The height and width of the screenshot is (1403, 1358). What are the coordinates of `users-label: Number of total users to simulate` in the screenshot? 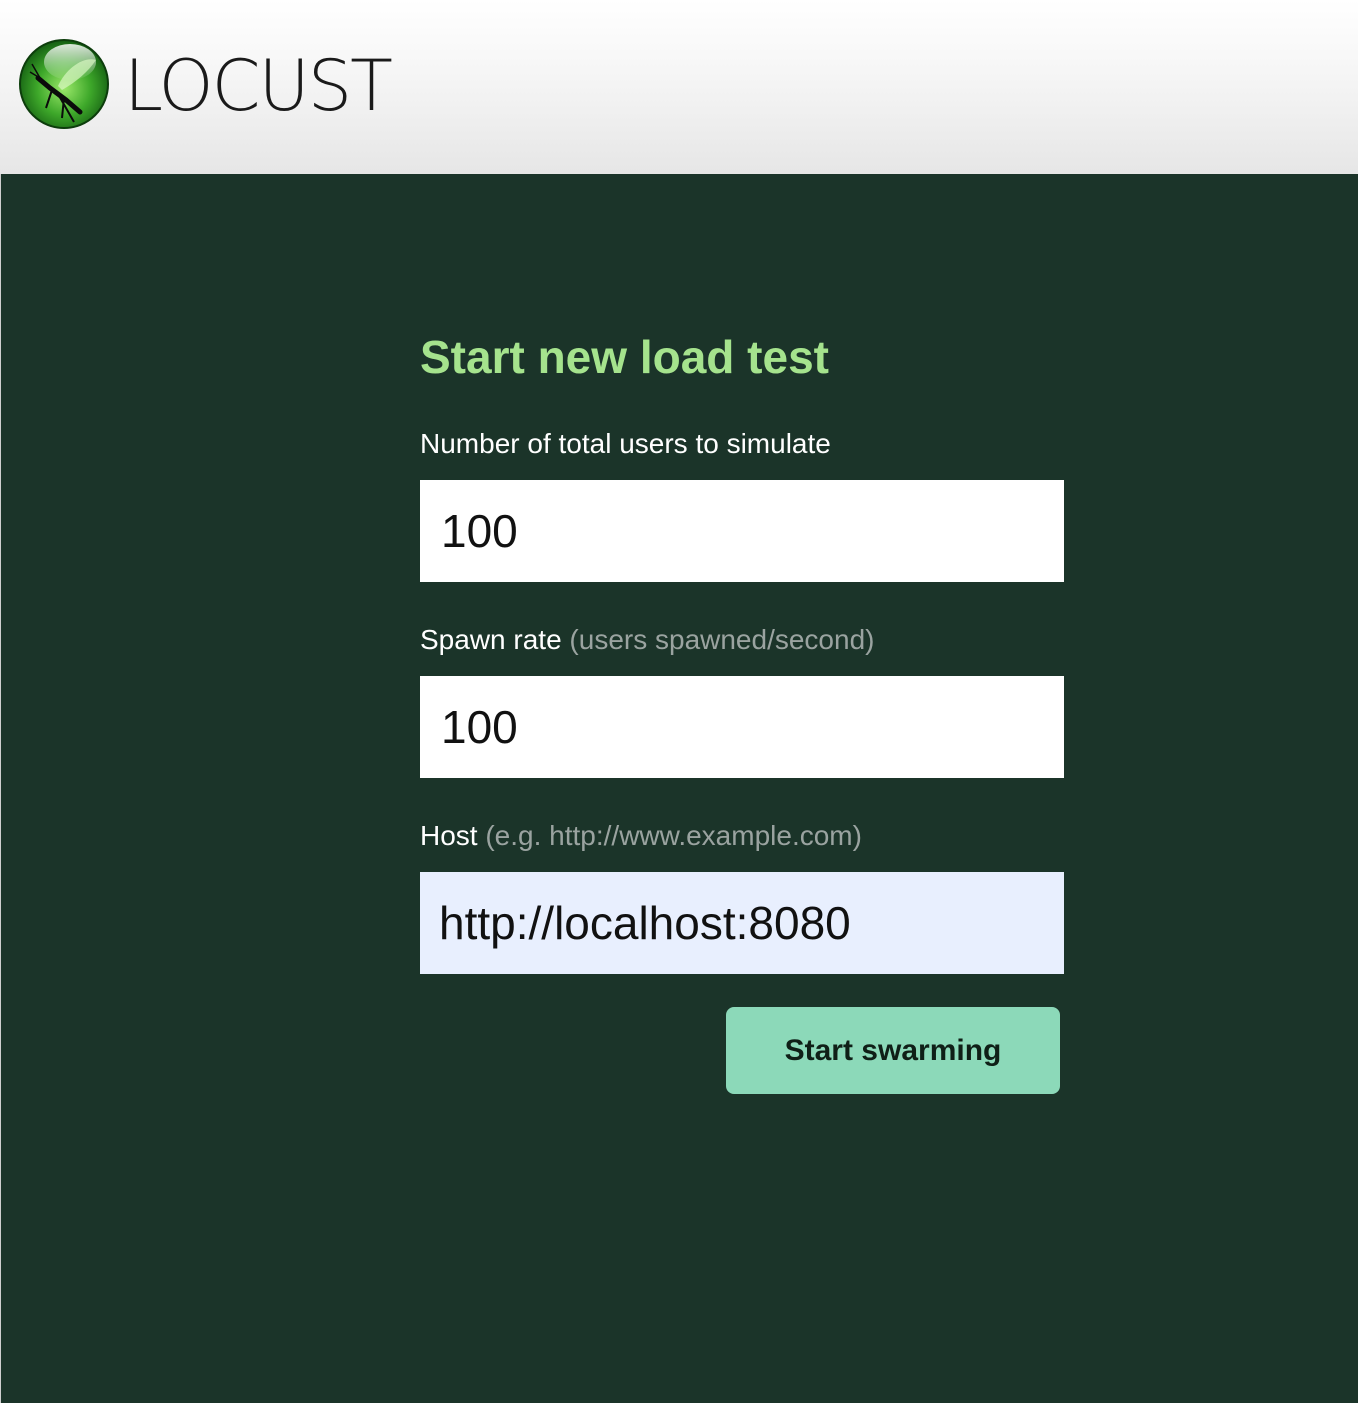 It's located at (742, 444).